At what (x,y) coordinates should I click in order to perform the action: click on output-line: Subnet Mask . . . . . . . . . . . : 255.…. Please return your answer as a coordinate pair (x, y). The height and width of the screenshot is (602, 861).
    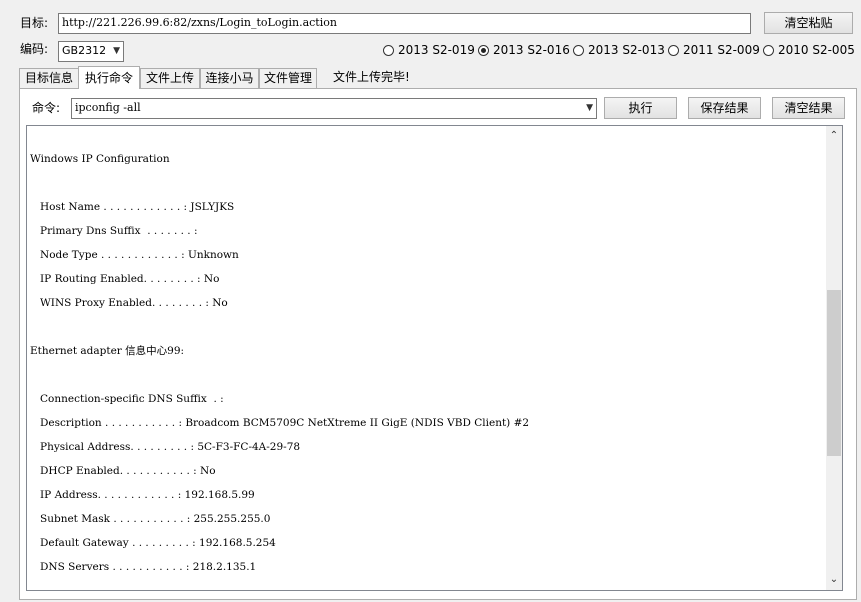
    Looking at the image, I should click on (150, 519).